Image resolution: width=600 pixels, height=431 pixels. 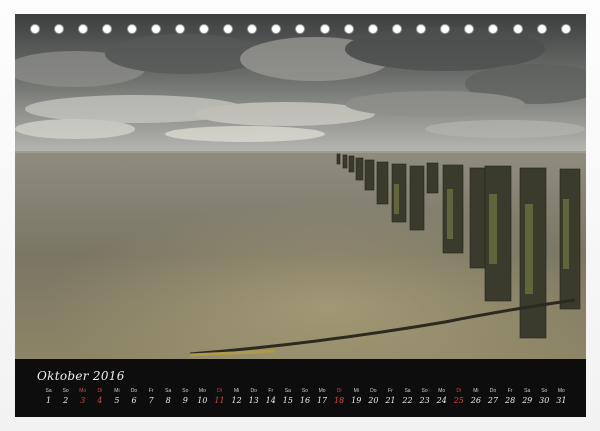 I want to click on day-cell: Sa 1, so click(x=48, y=399).